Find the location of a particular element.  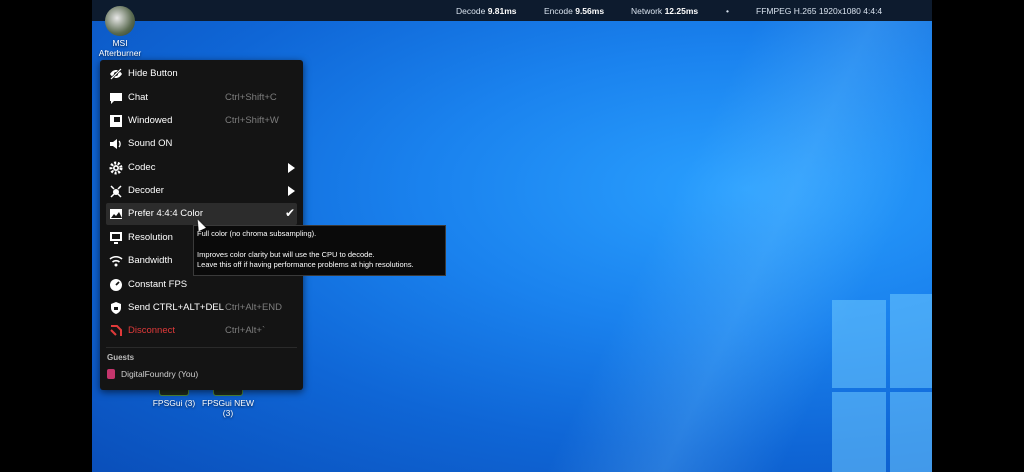

chat-icon is located at coordinates (116, 98).